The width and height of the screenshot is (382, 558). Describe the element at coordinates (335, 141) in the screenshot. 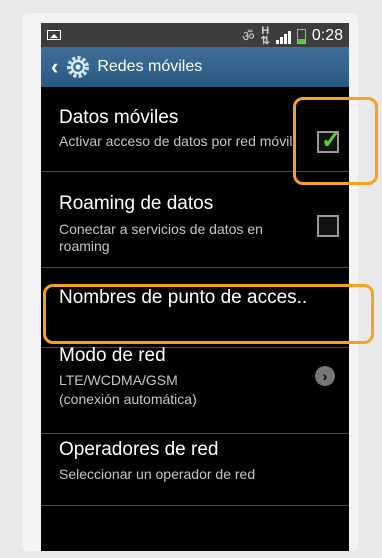

I see `highlight-checkbox` at that location.